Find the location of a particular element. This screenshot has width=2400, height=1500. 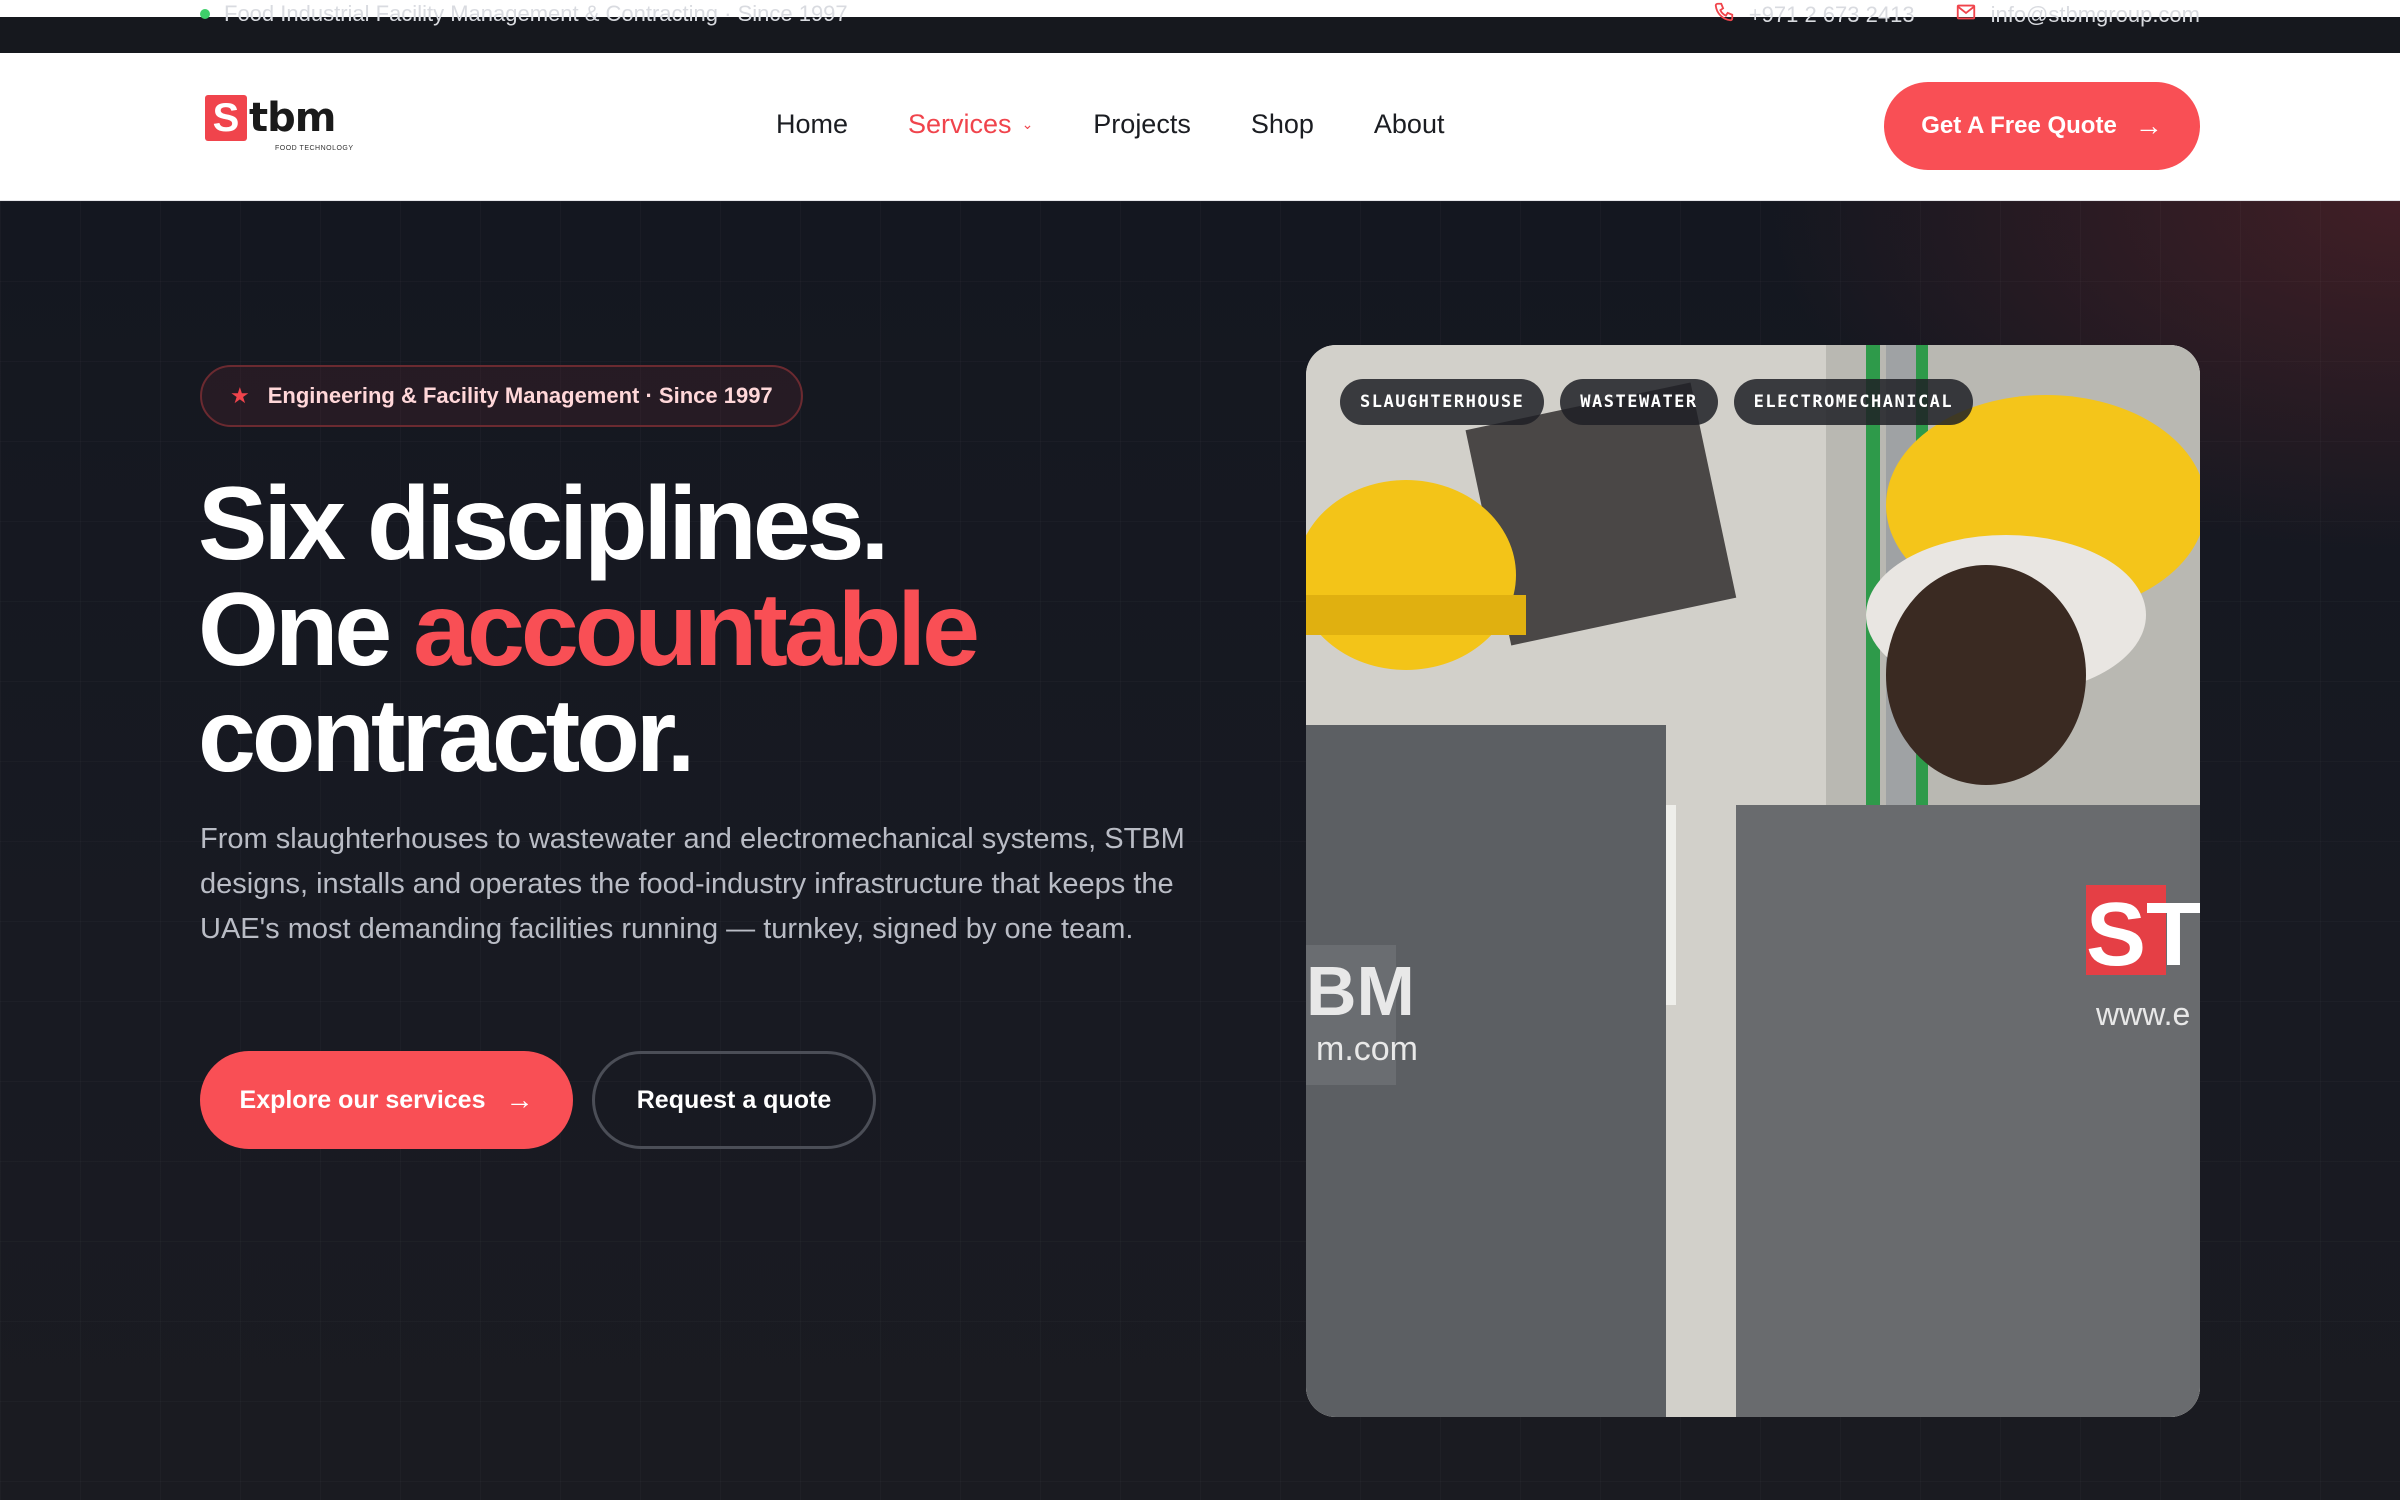

free-quote-label: Get A Free Quote is located at coordinates (2019, 125).